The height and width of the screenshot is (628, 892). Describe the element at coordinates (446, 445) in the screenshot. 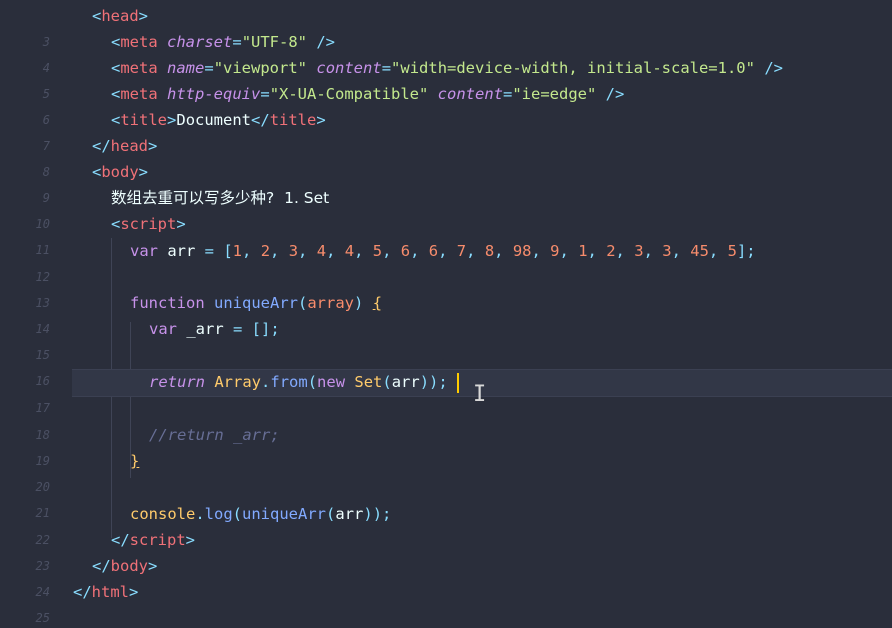

I see `code-line: 19 //return _arr;` at that location.